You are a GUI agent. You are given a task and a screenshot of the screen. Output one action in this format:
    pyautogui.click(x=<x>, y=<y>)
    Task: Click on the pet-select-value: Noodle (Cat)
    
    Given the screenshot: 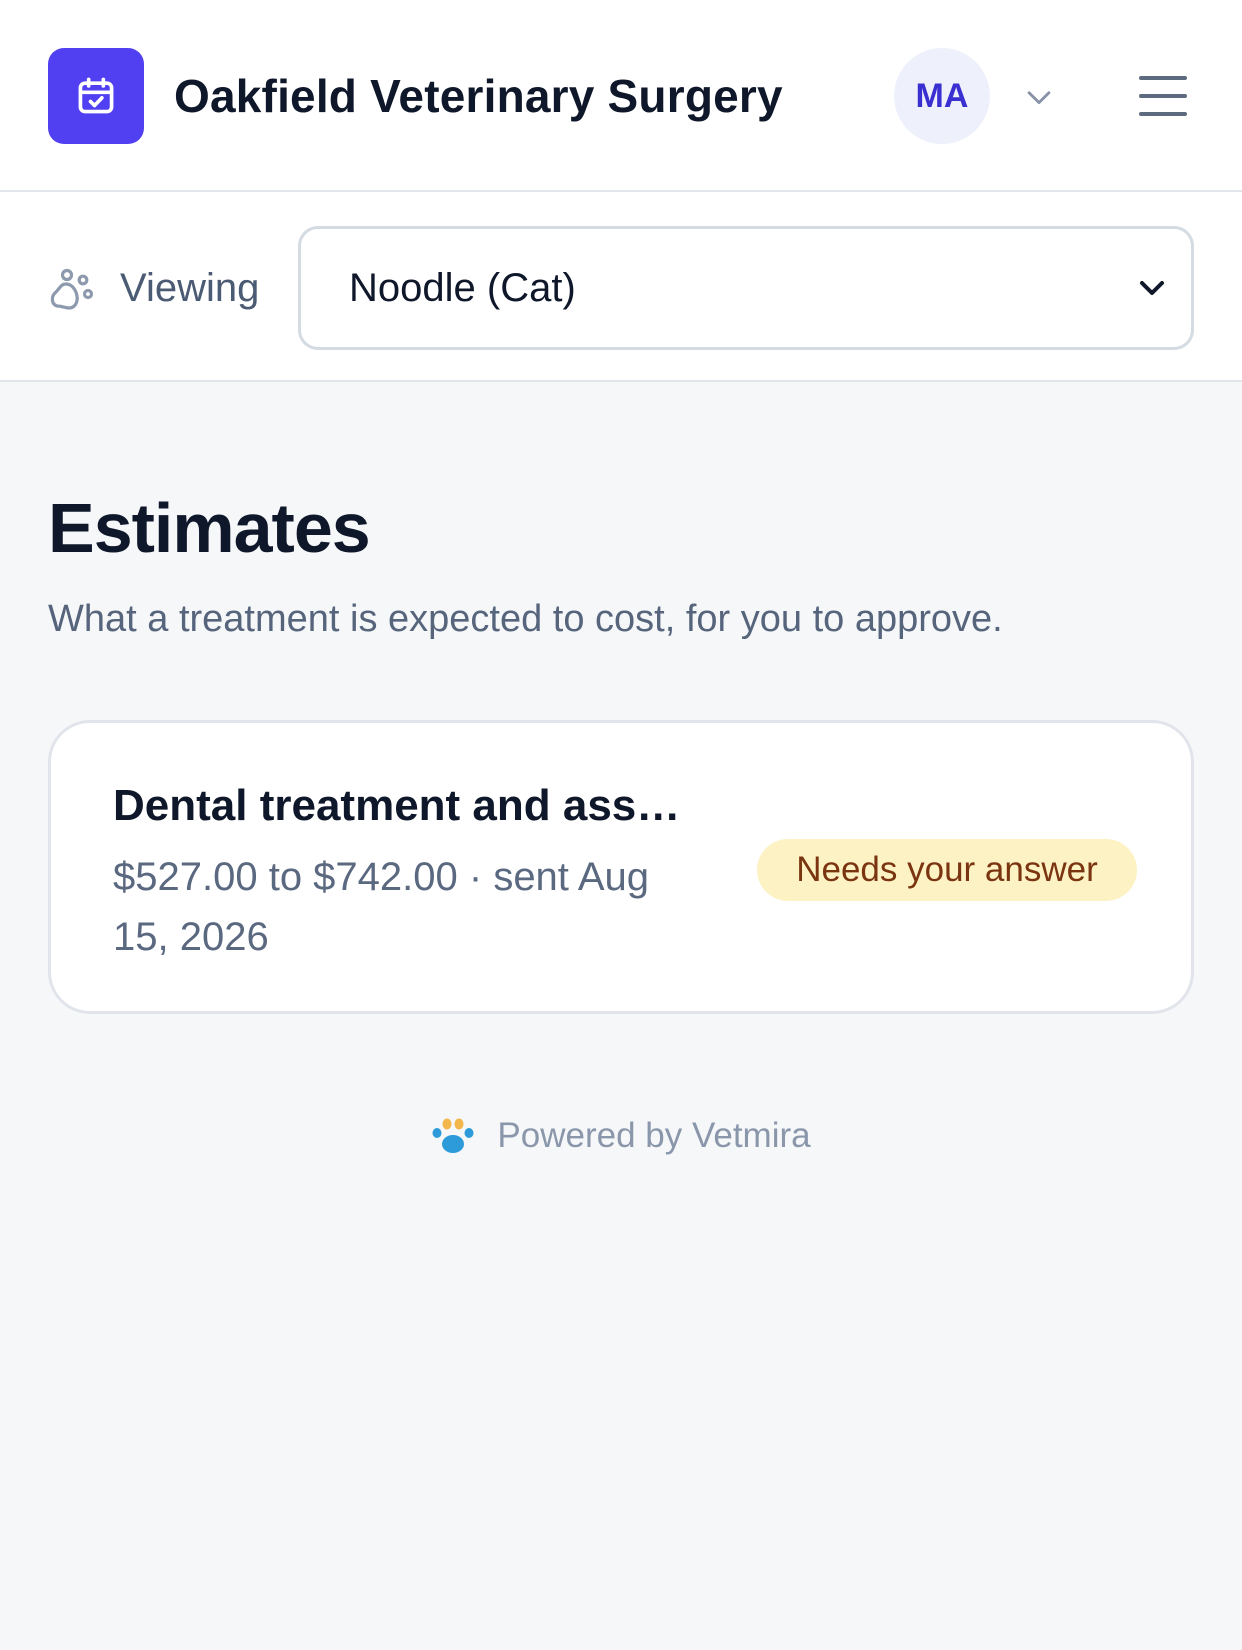 What is the action you would take?
    pyautogui.click(x=462, y=288)
    